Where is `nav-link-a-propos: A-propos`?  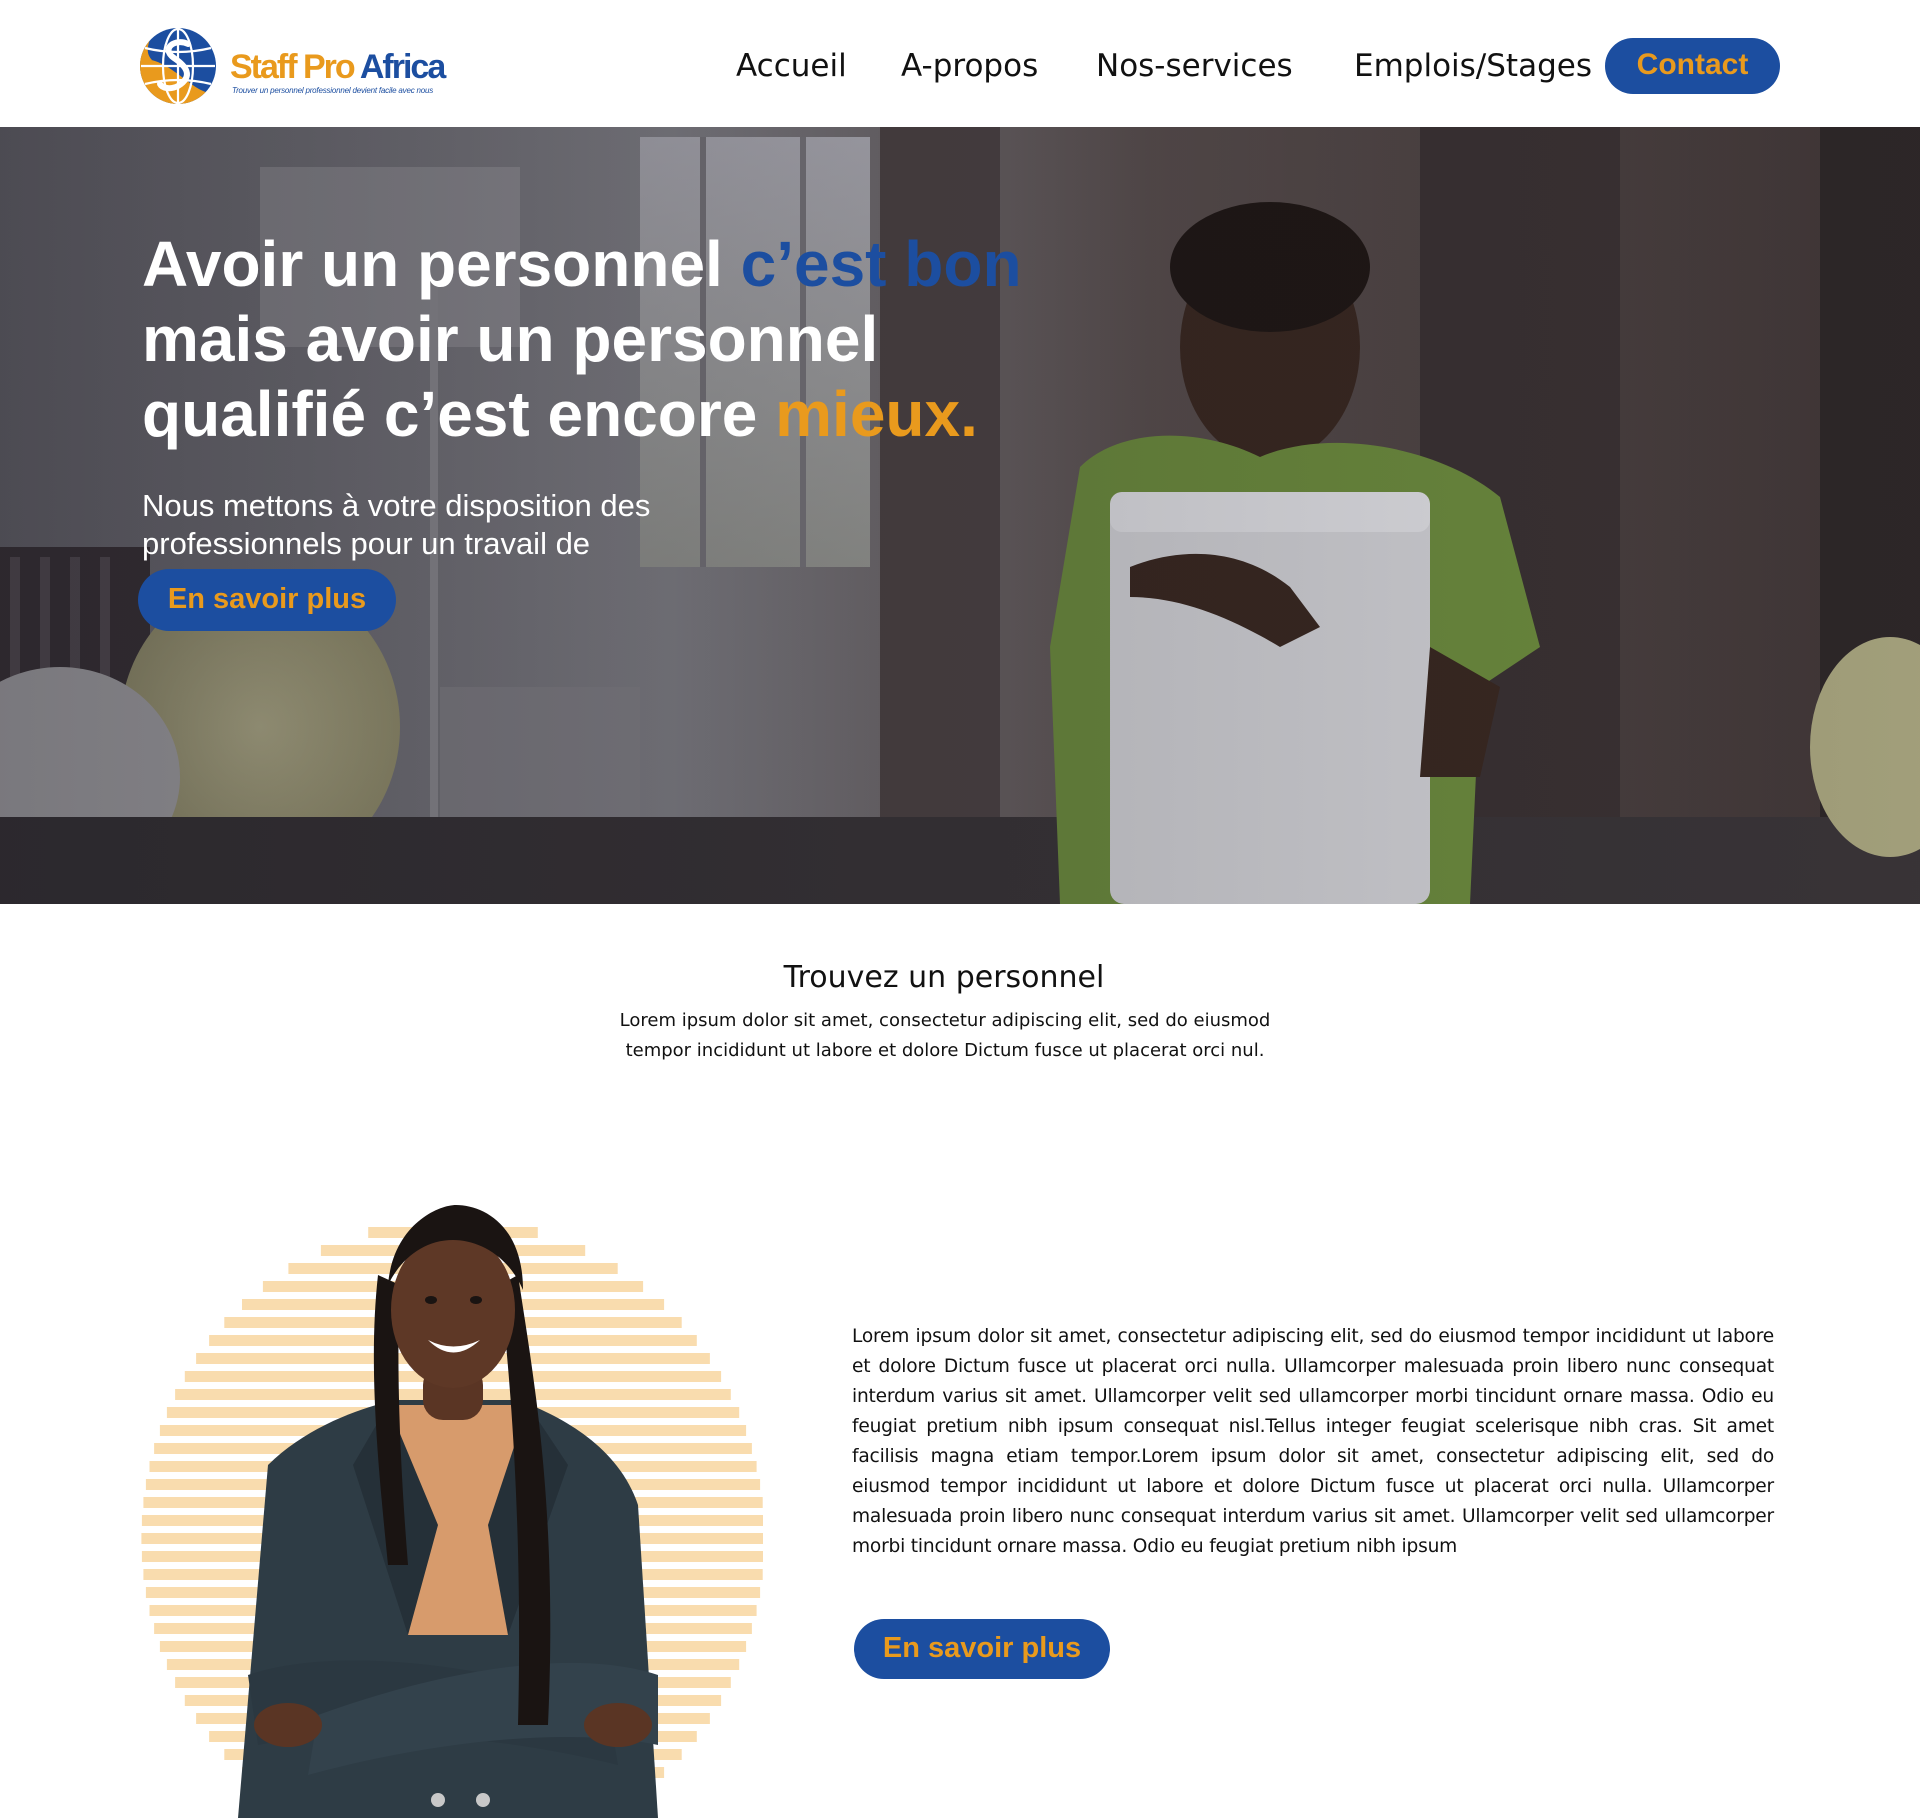 nav-link-a-propos: A-propos is located at coordinates (969, 66).